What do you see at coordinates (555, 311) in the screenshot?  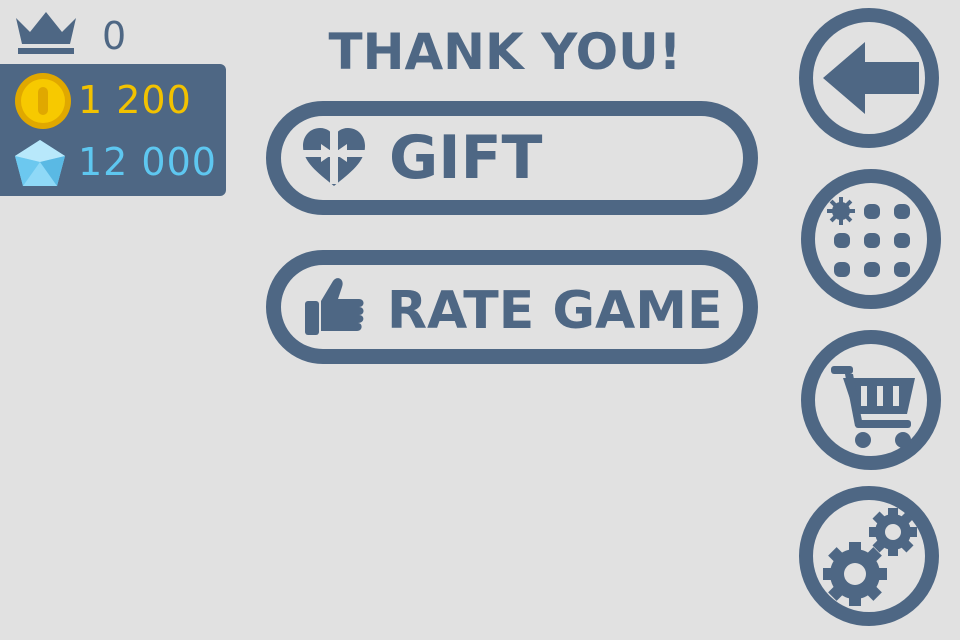 I see `rate-game-label: RATE GAME` at bounding box center [555, 311].